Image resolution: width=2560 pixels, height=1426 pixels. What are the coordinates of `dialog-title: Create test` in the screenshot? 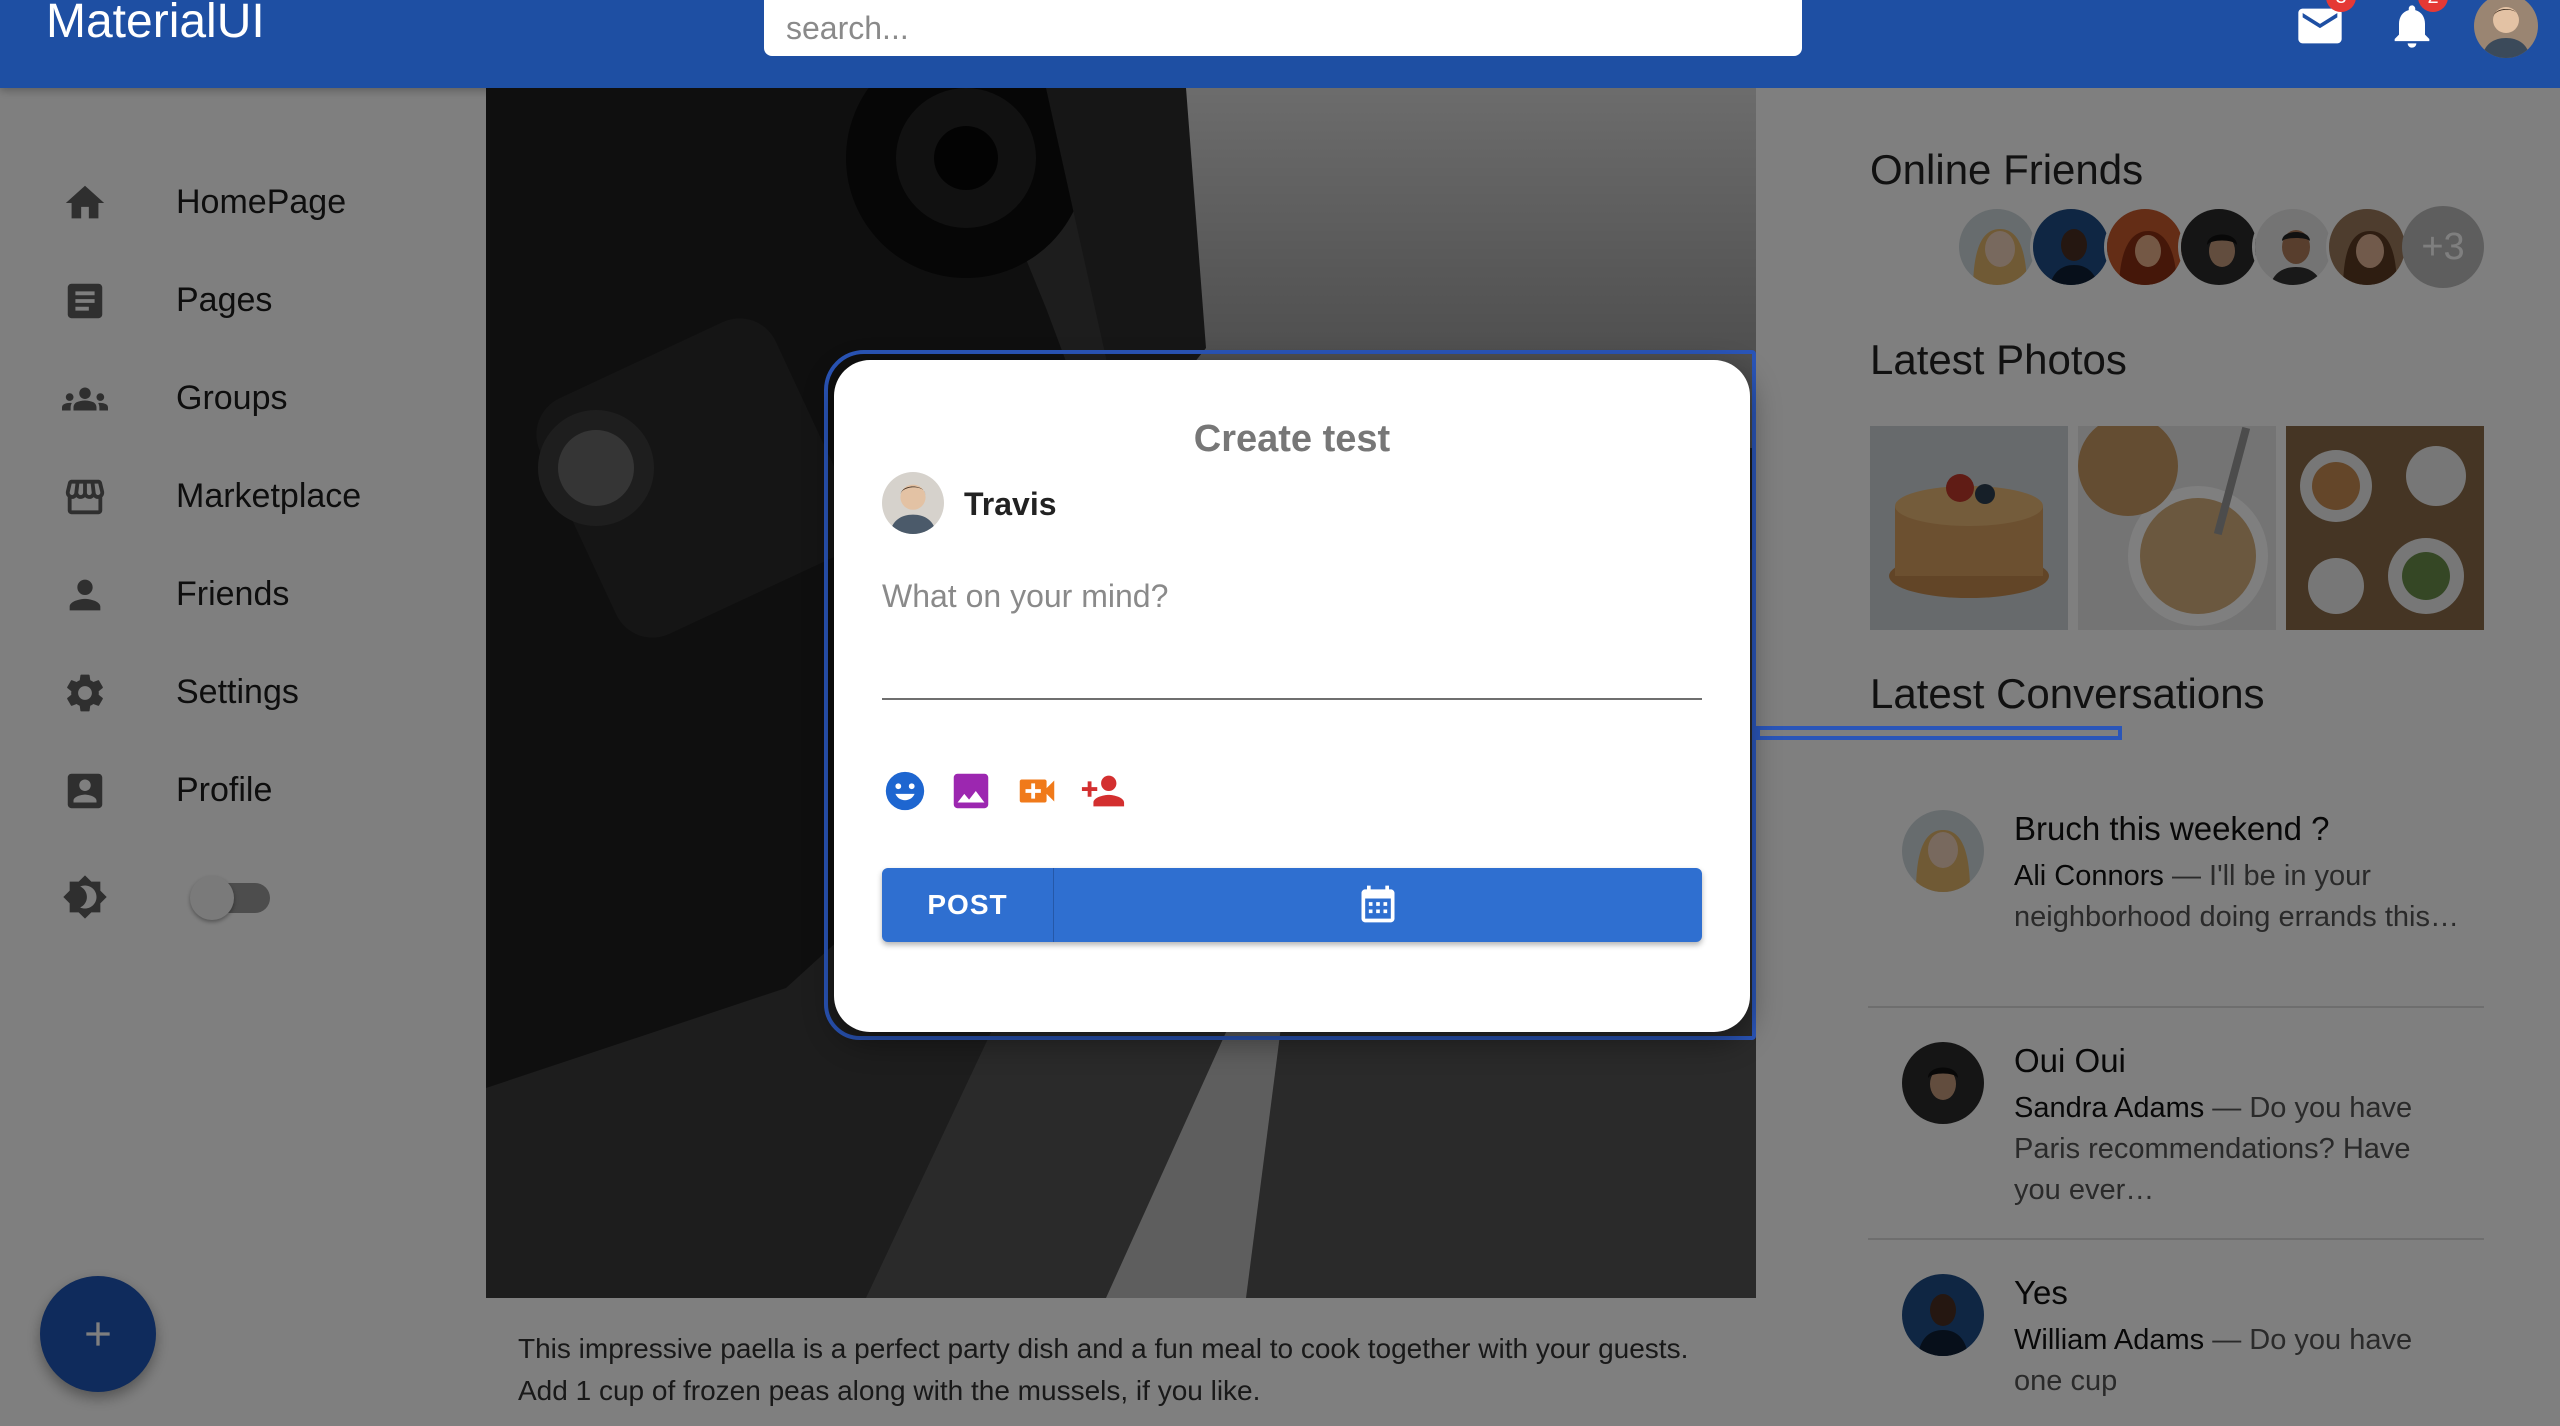 It's located at (1292, 439).